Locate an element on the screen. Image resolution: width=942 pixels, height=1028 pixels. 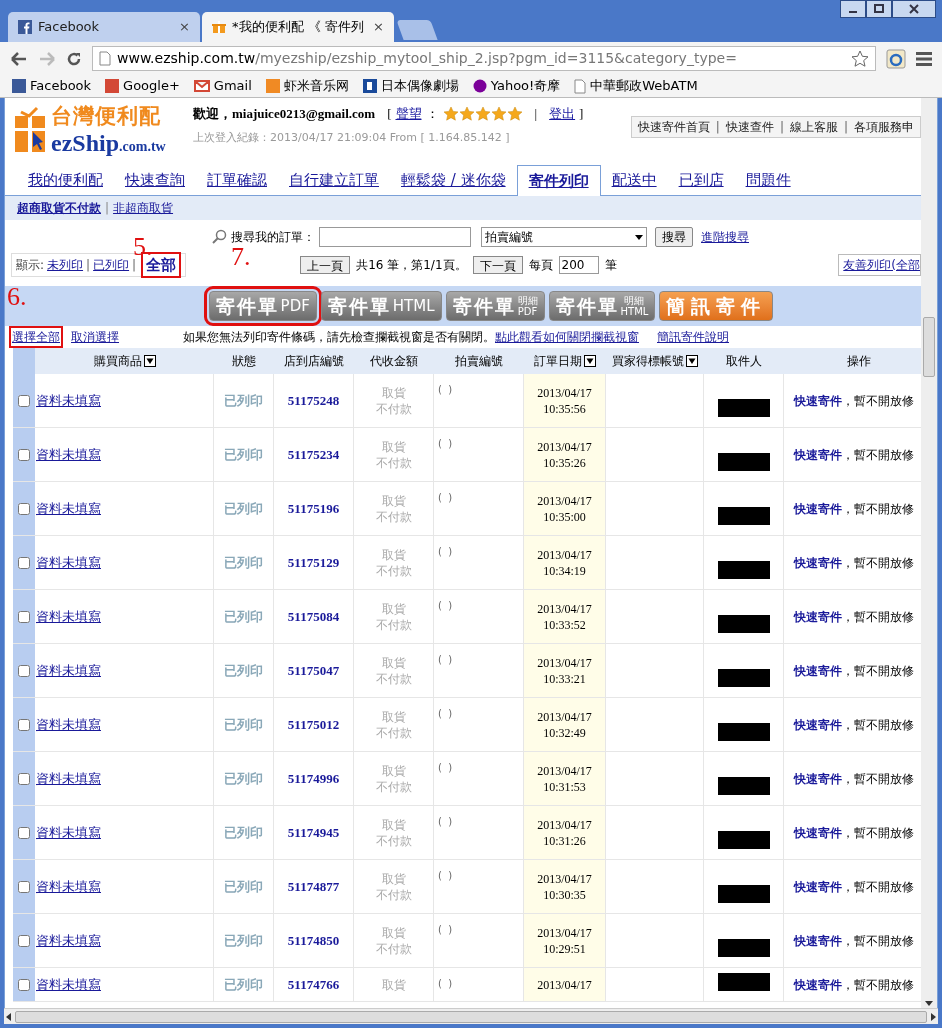
logout-link: 登出 is located at coordinates (562, 114).